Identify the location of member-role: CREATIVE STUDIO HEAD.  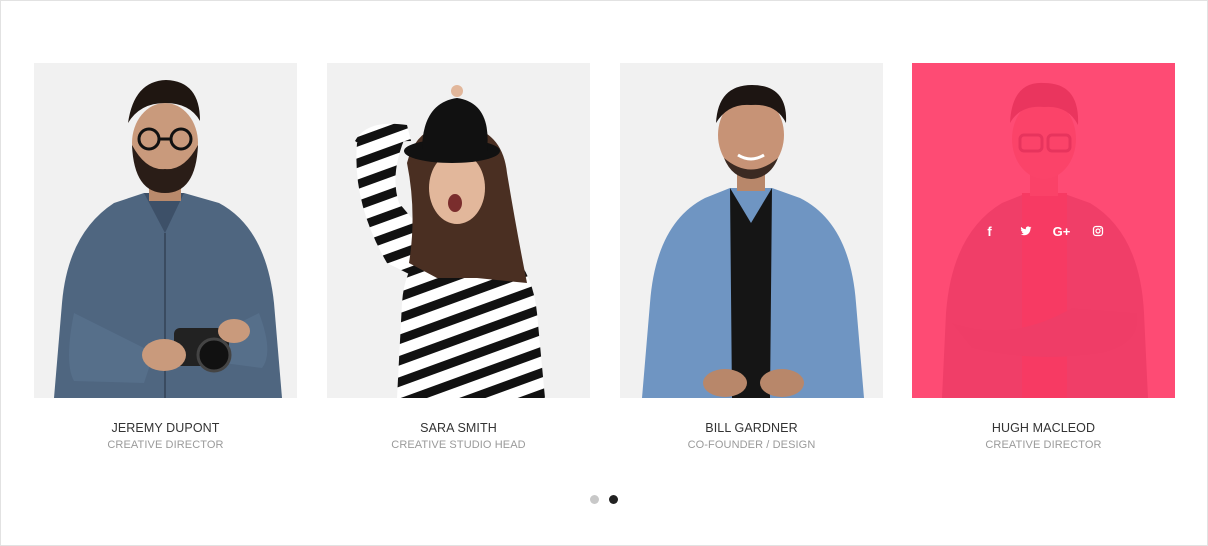
(458, 445).